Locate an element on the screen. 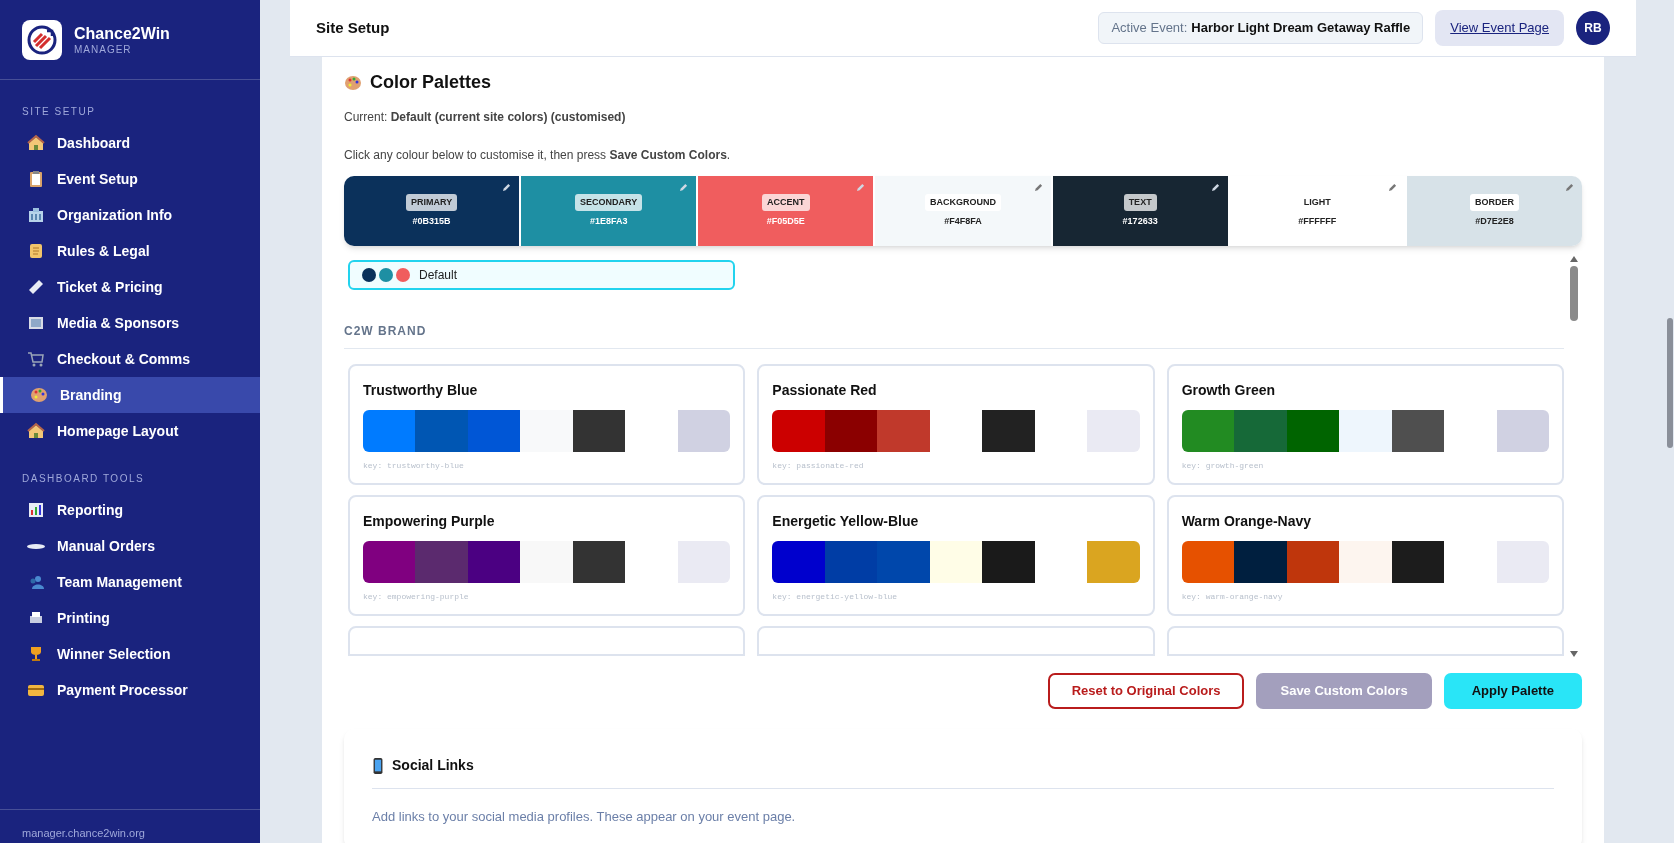 Image resolution: width=1674 pixels, height=843 pixels. palette-card: Passionate Red key: passionate-red is located at coordinates (956, 424).